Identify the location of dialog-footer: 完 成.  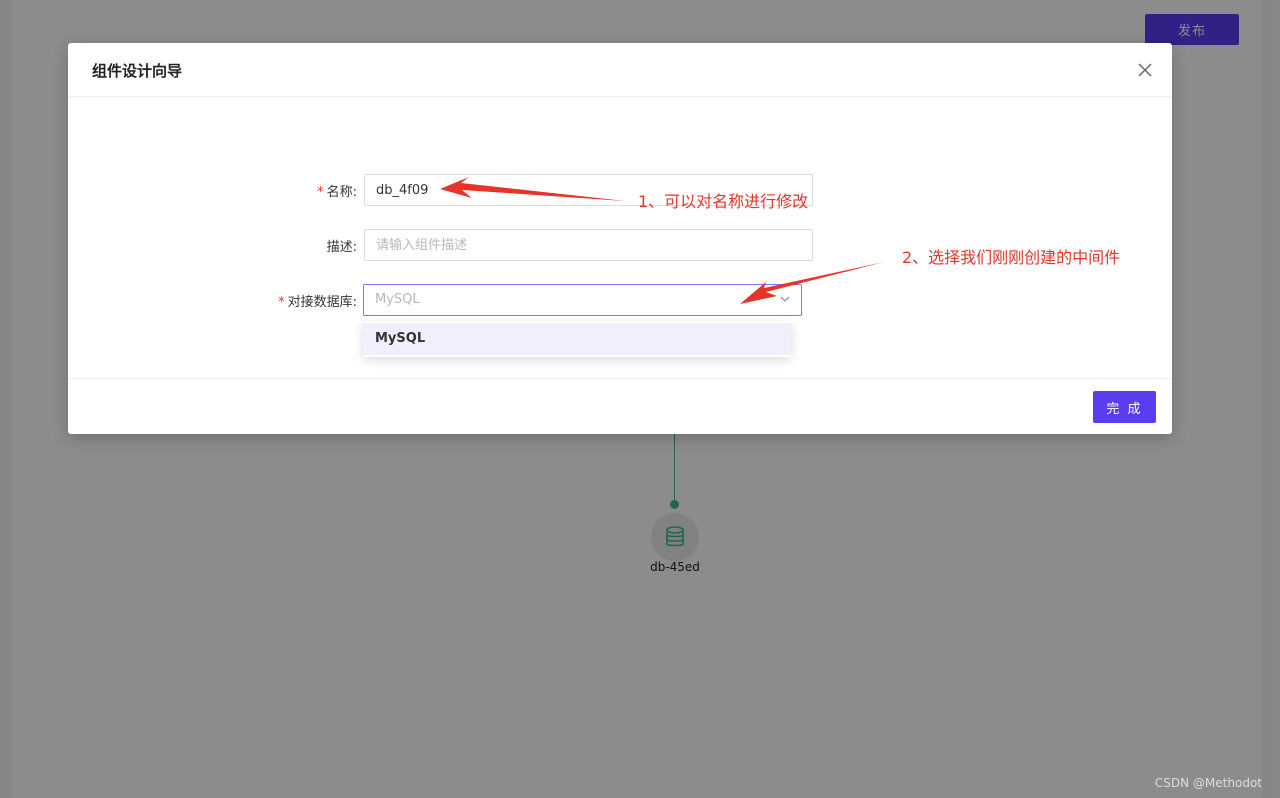
(620, 406).